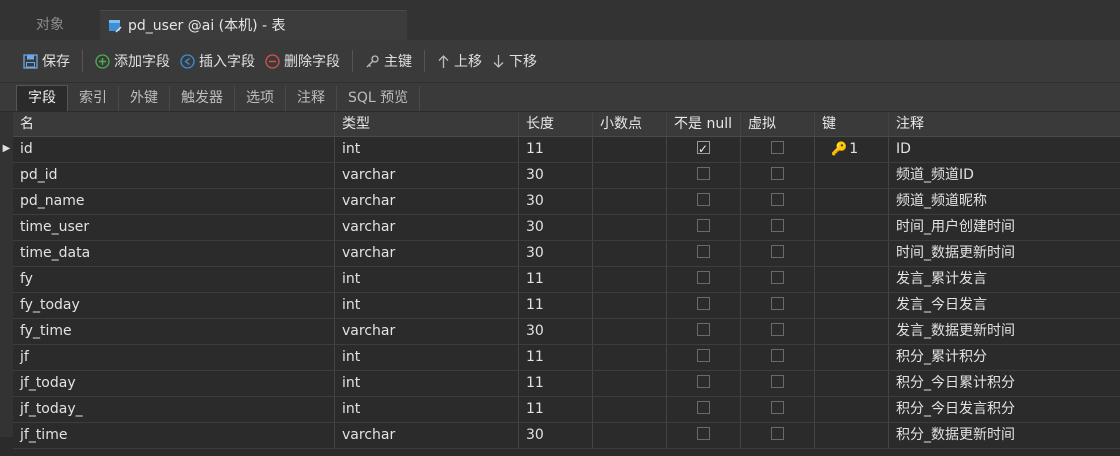  Describe the element at coordinates (174, 201) in the screenshot. I see `field-name-cell: pd_name` at that location.